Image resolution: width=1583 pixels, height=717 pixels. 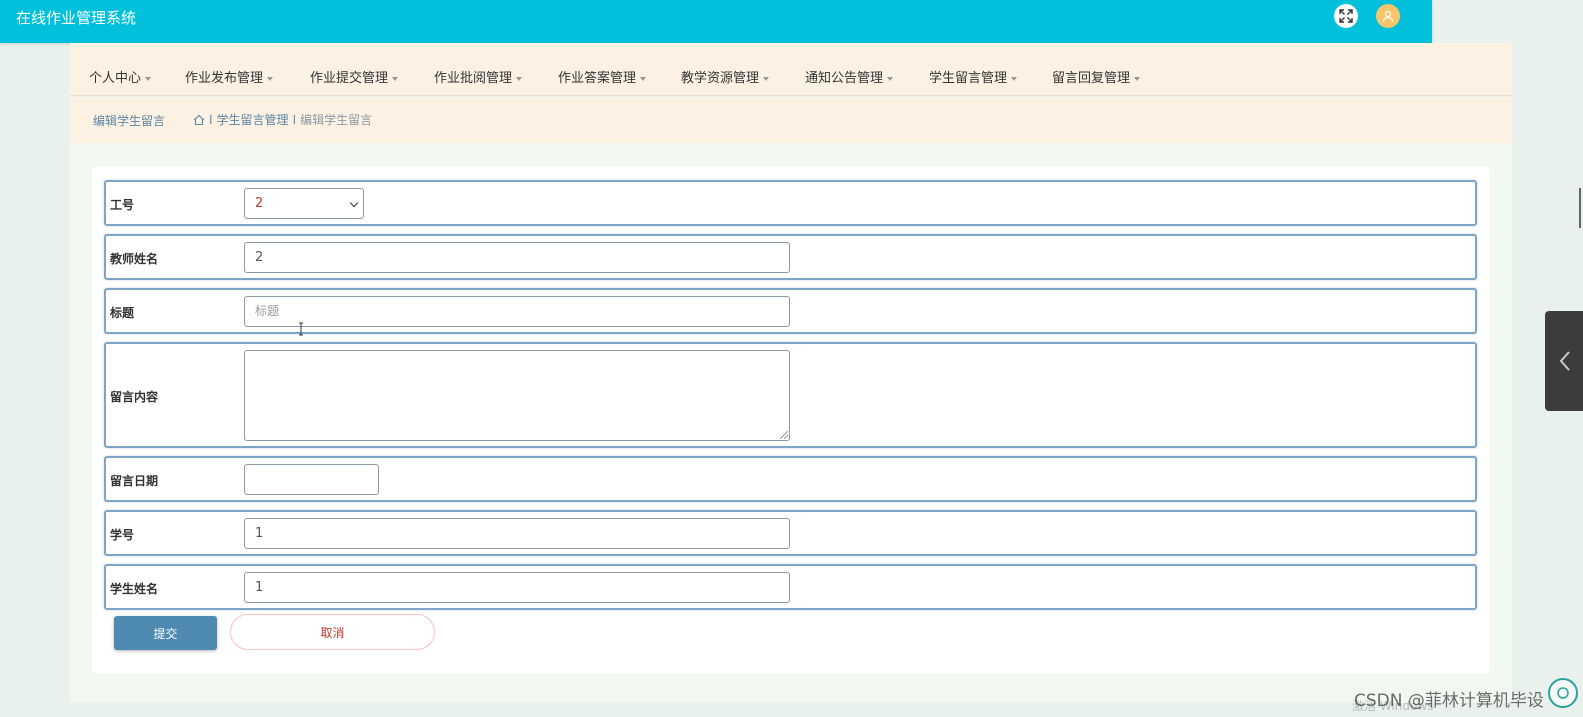 I want to click on fullscreen-button, so click(x=1346, y=16).